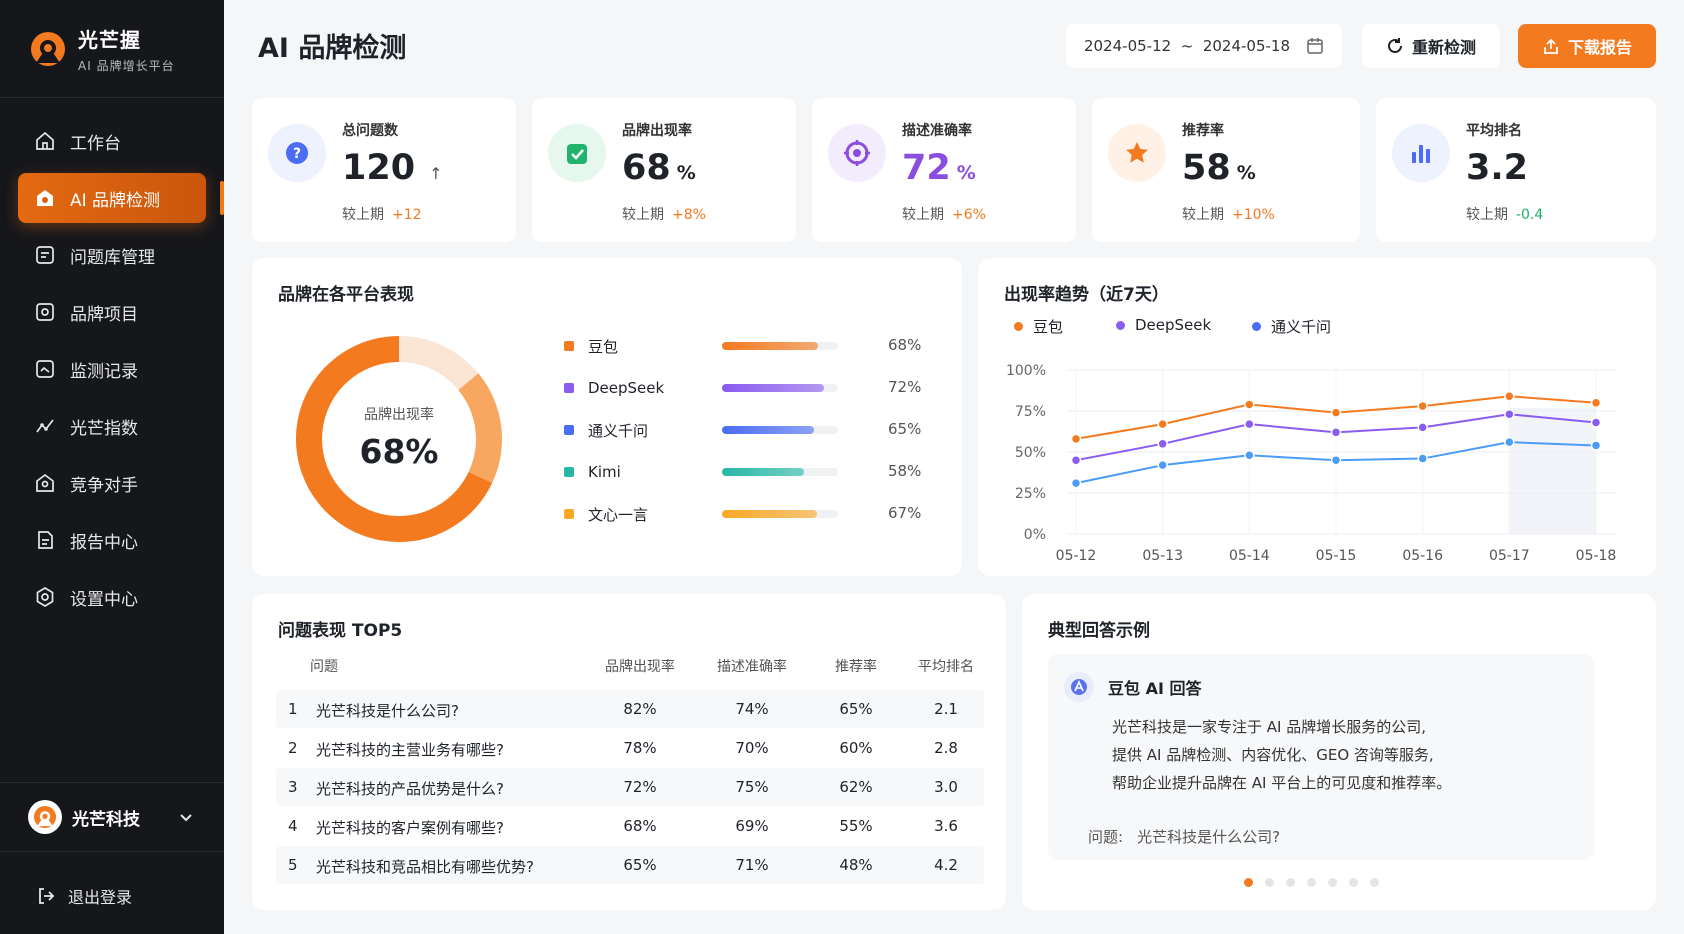  Describe the element at coordinates (1187, 46) in the screenshot. I see `date-range-value: 2024-05-12 ~ 2024-05-18` at that location.